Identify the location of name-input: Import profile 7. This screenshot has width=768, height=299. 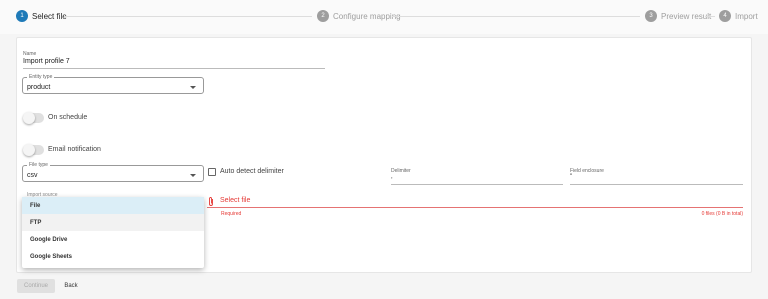
(46, 61).